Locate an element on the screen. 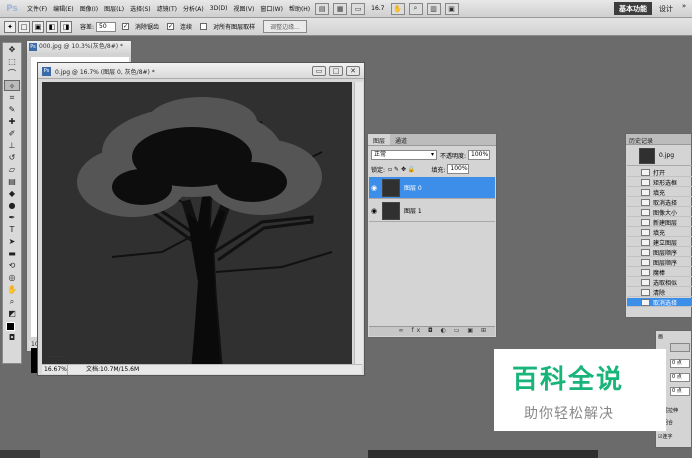  minimize-button: ▭ is located at coordinates (319, 71).